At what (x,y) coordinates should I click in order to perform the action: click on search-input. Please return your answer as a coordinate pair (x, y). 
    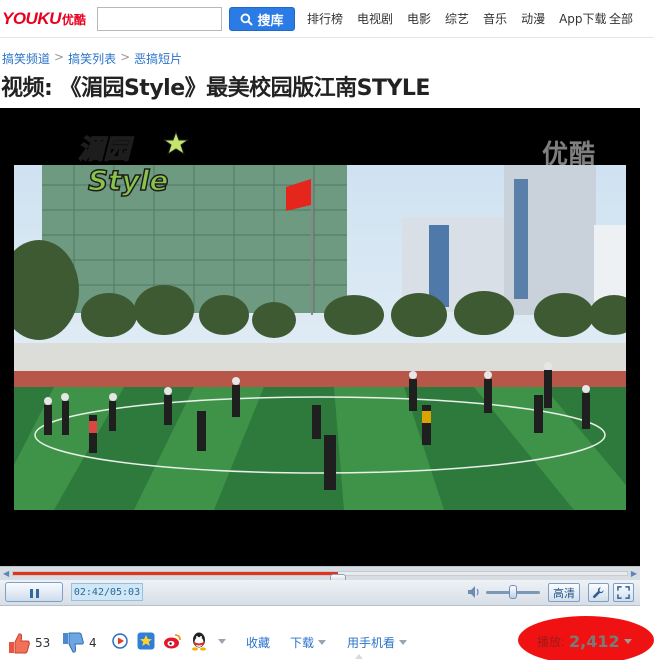
    Looking at the image, I should click on (159, 19).